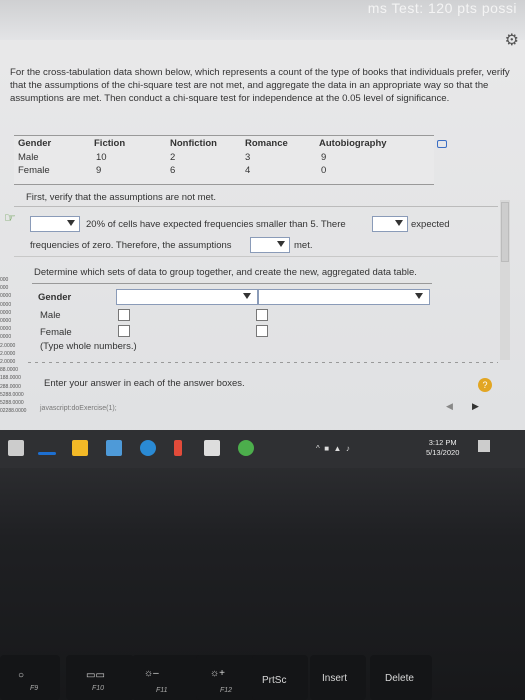  What do you see at coordinates (193, 143) in the screenshot?
I see `header-nonfiction: Nonfiction` at bounding box center [193, 143].